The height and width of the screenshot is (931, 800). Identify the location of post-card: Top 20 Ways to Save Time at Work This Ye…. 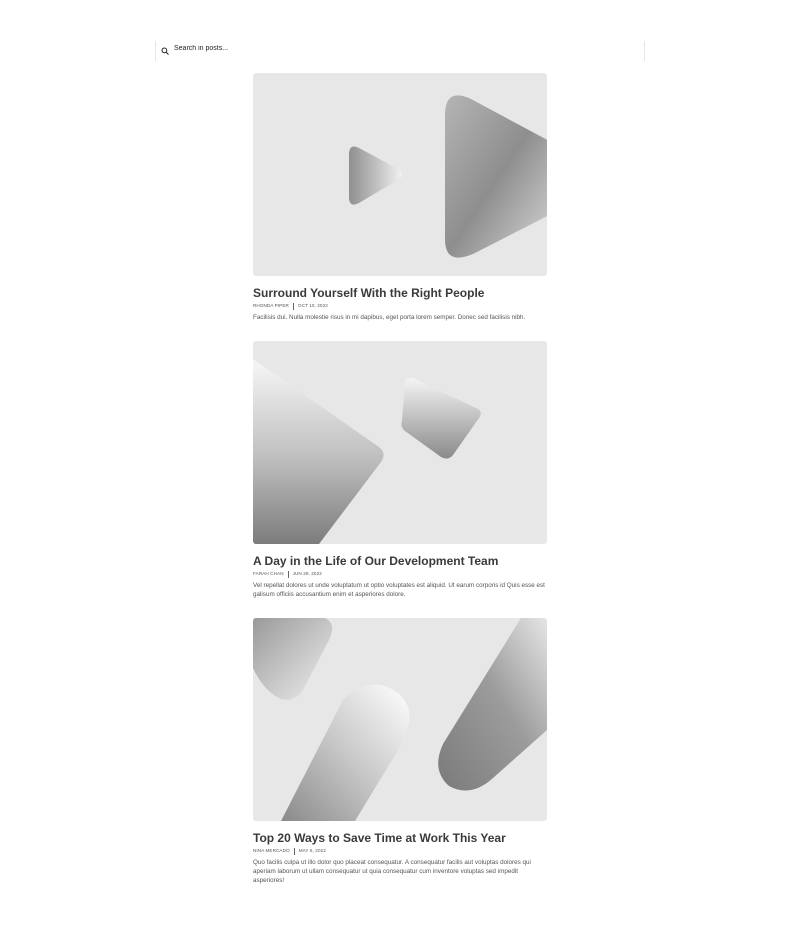
(400, 751).